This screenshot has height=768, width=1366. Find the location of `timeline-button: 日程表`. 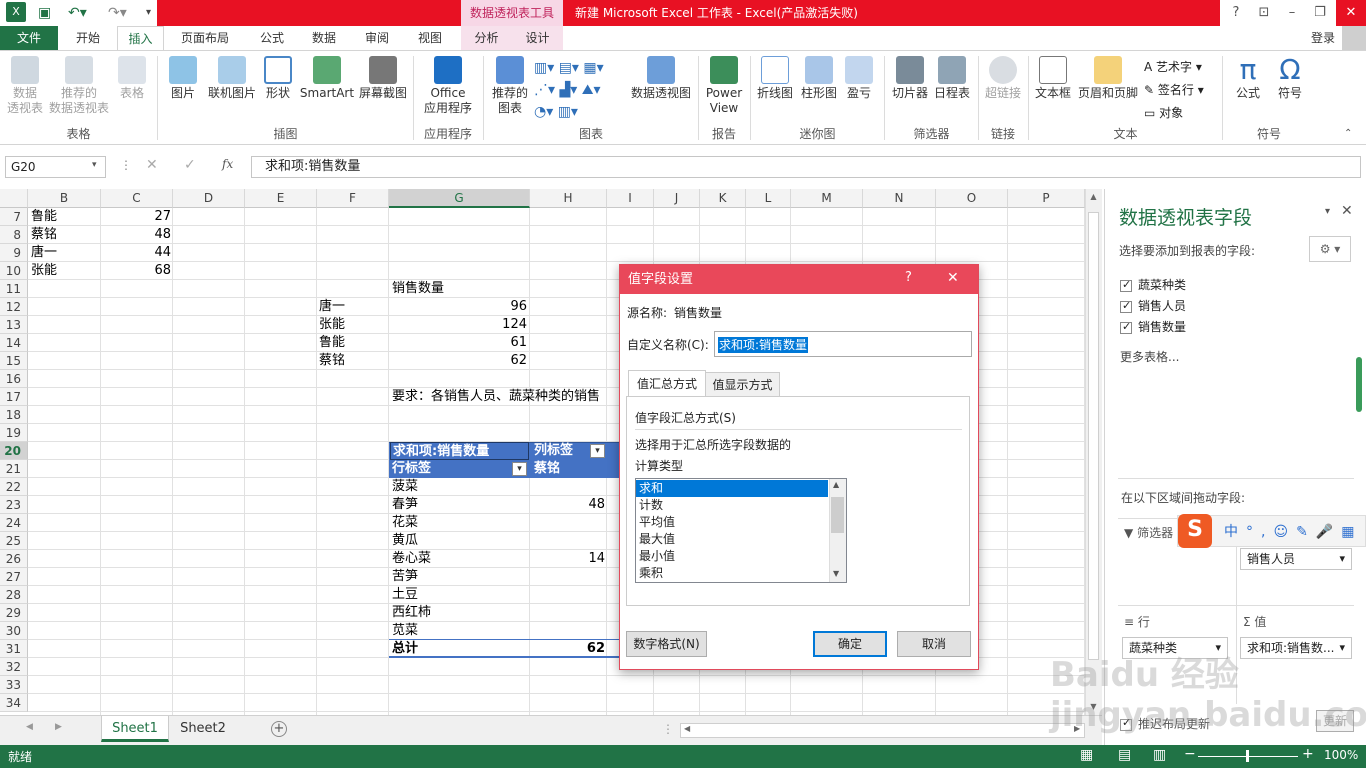

timeline-button: 日程表 is located at coordinates (952, 78).